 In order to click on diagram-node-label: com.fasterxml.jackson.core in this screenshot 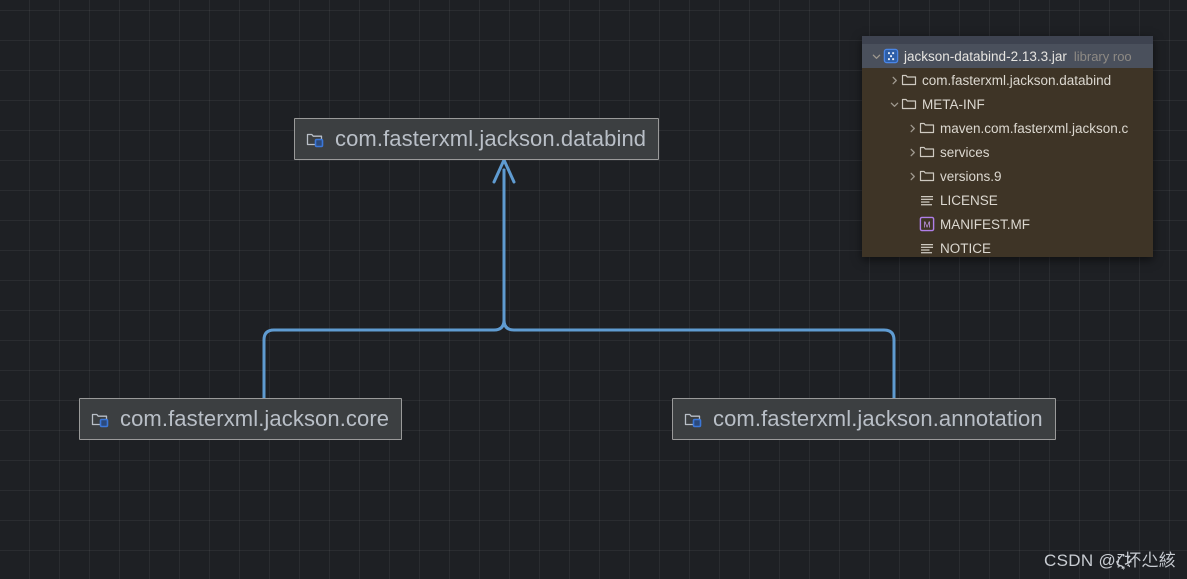, I will do `click(255, 418)`.